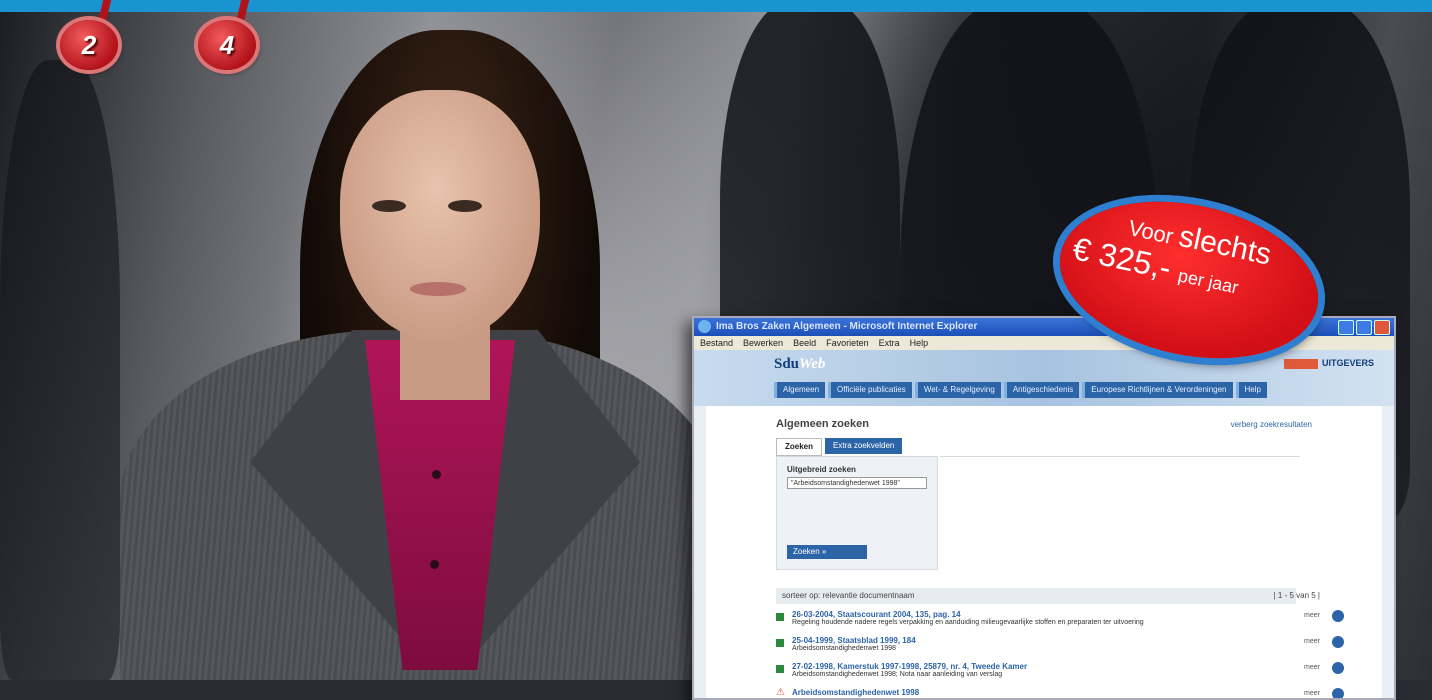  Describe the element at coordinates (704, 326) in the screenshot. I see `internet-explorer-icon` at that location.